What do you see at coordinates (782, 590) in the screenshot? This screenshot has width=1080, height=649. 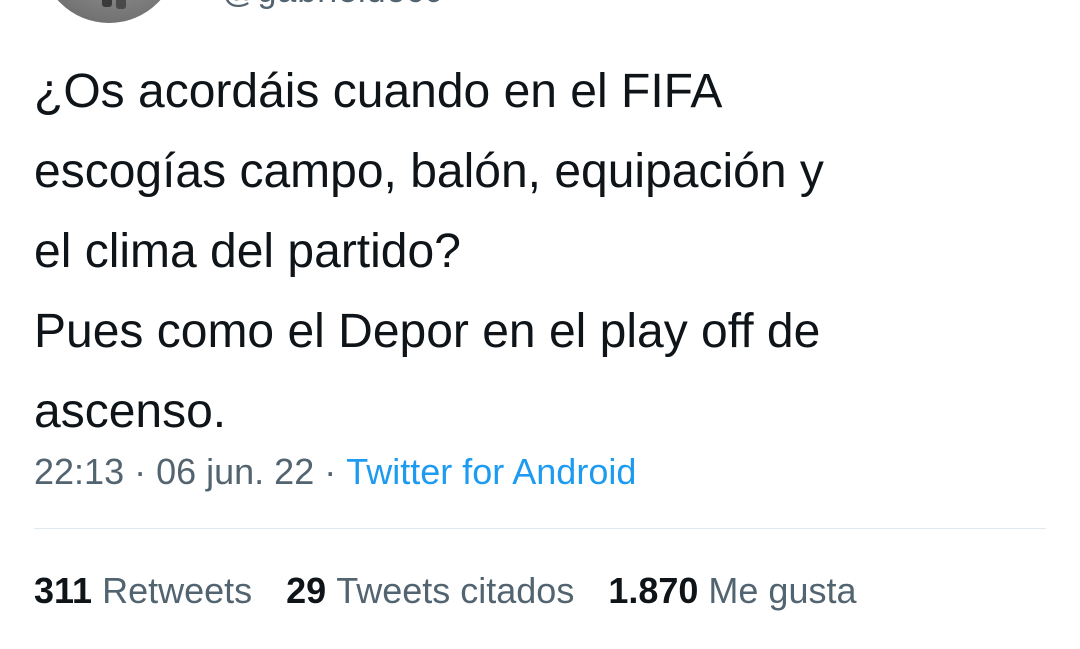 I see `likes-label: Me gusta` at bounding box center [782, 590].